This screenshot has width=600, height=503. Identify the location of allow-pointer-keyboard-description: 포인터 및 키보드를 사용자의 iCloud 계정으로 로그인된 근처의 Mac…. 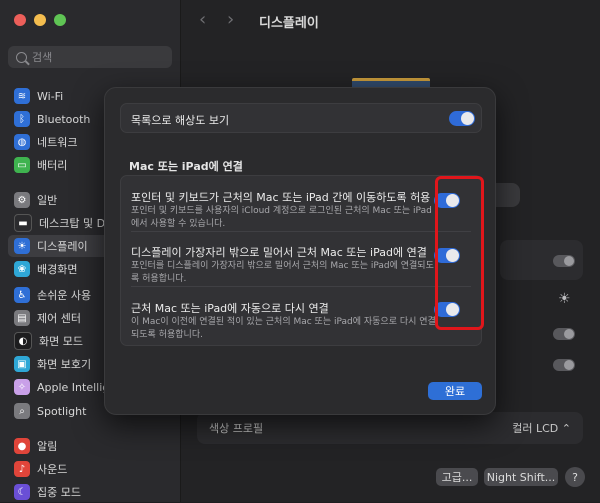
(281, 217).